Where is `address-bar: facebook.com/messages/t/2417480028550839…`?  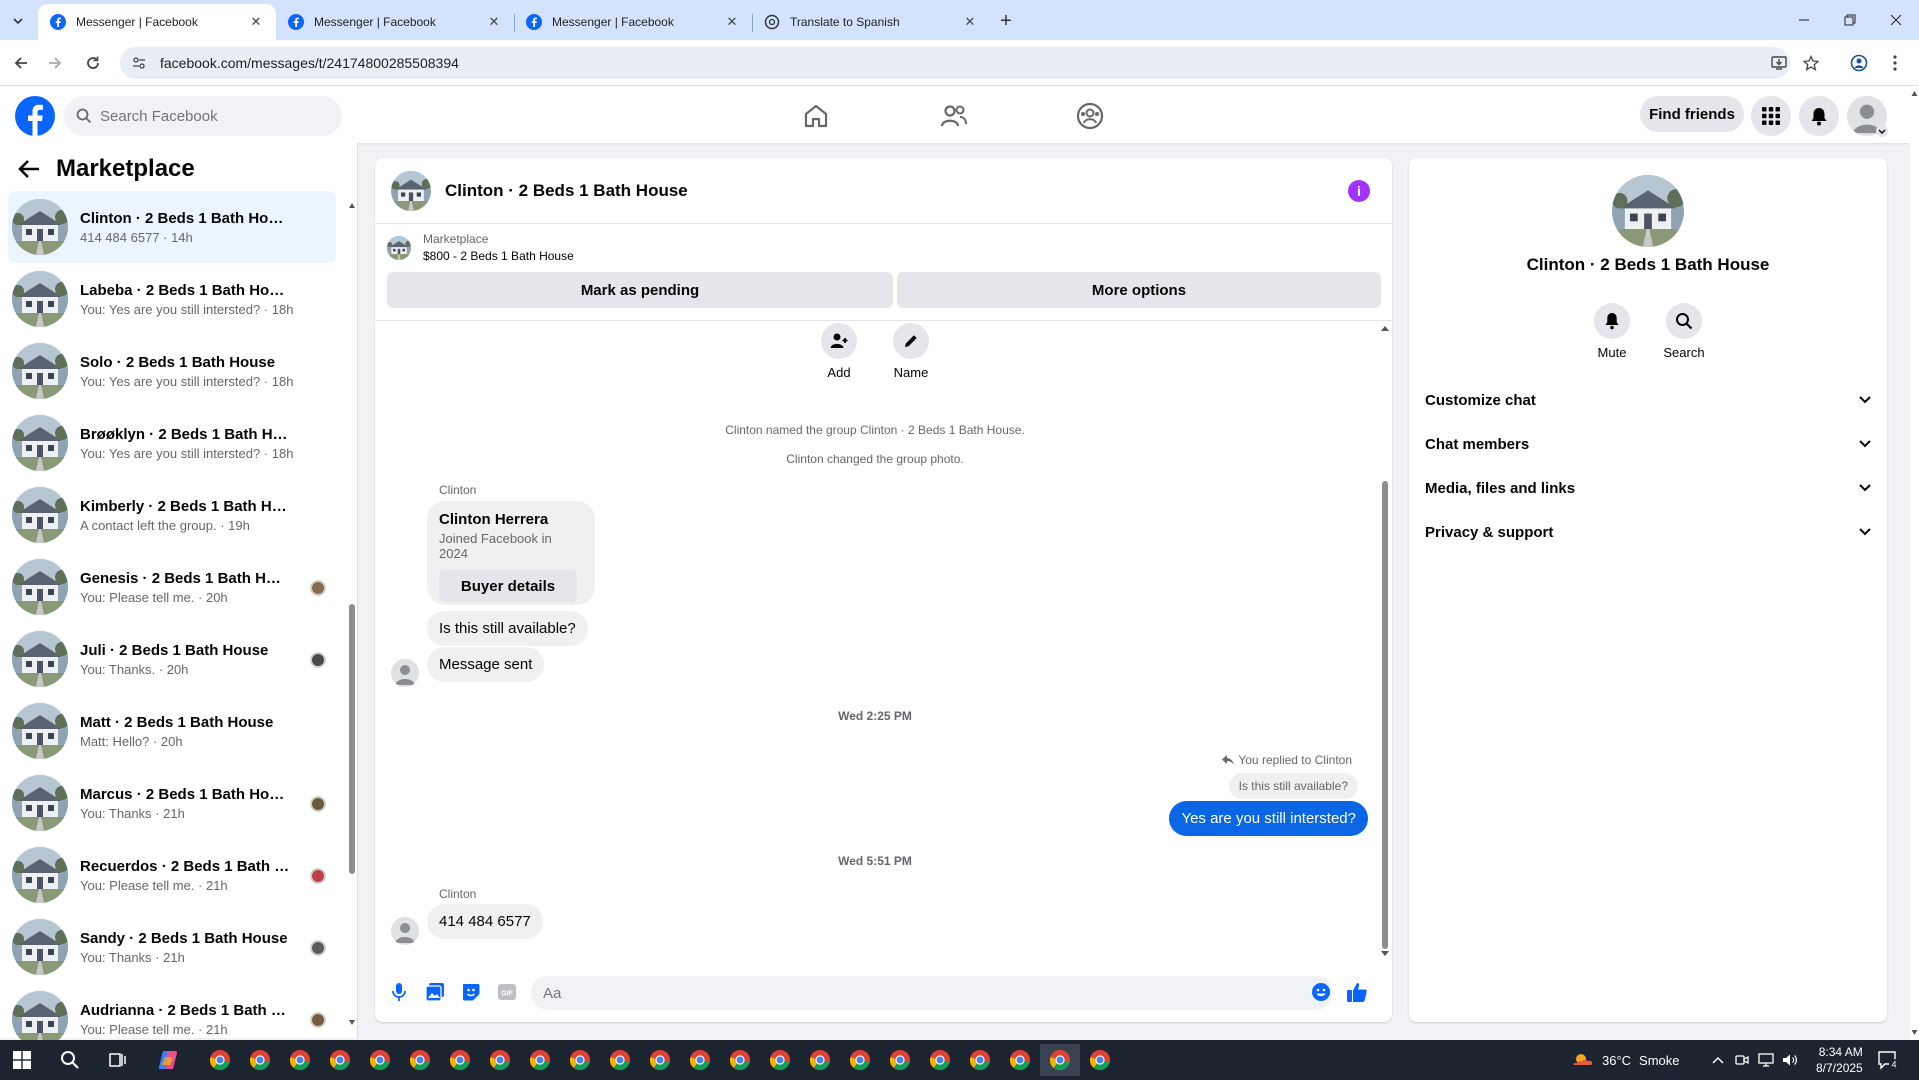
address-bar: facebook.com/messages/t/2417480028550839… is located at coordinates (955, 63).